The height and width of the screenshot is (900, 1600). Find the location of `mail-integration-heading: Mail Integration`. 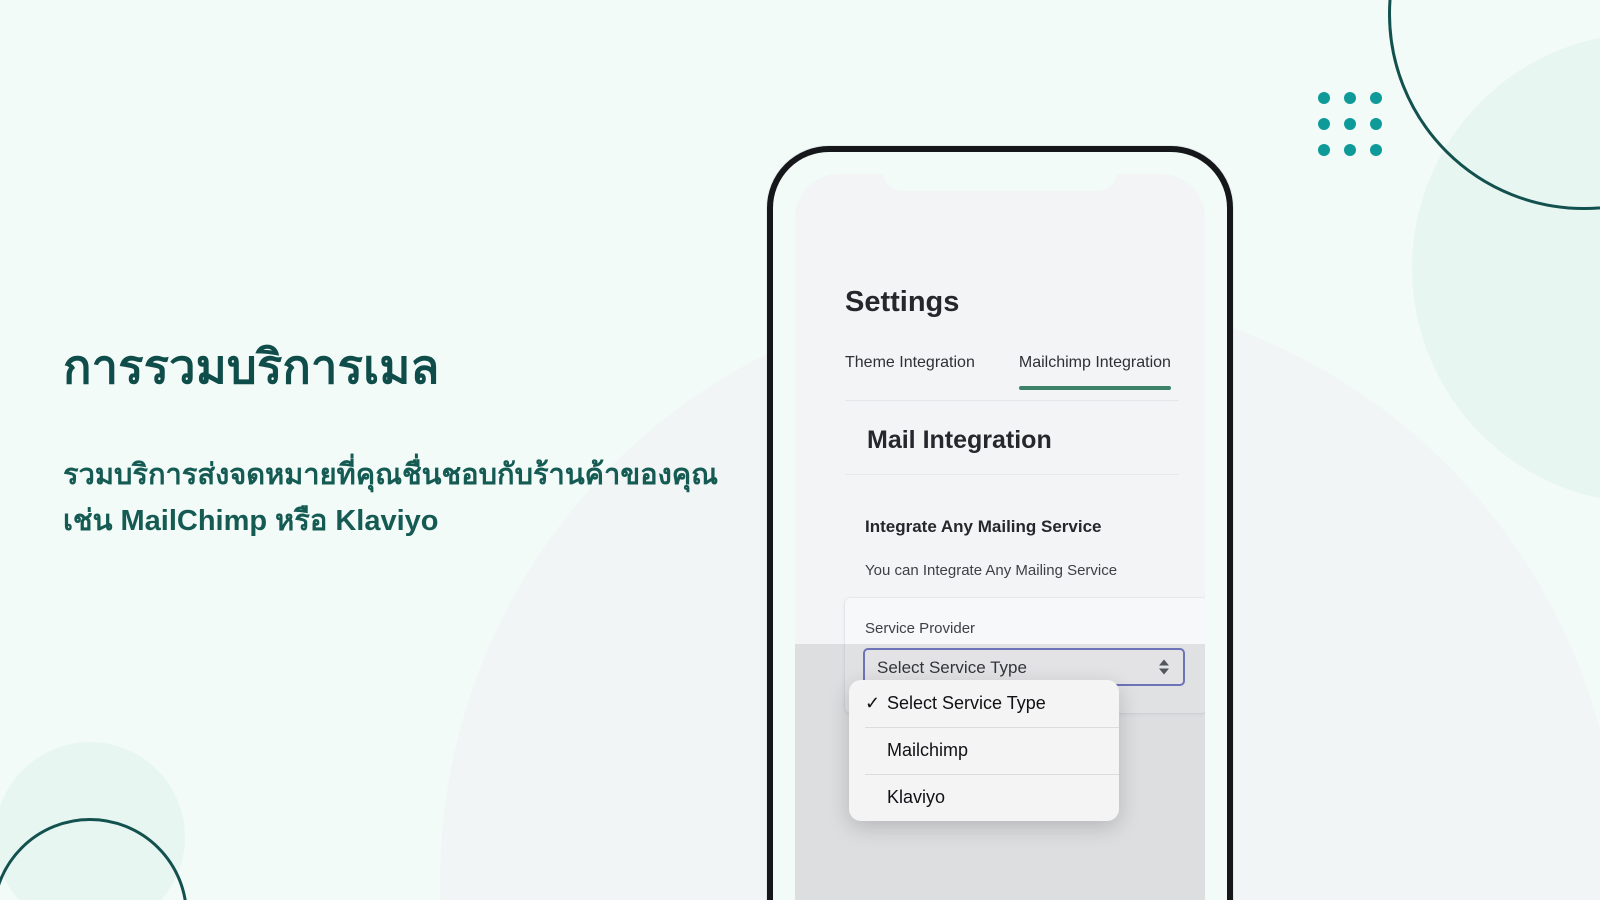

mail-integration-heading: Mail Integration is located at coordinates (959, 440).